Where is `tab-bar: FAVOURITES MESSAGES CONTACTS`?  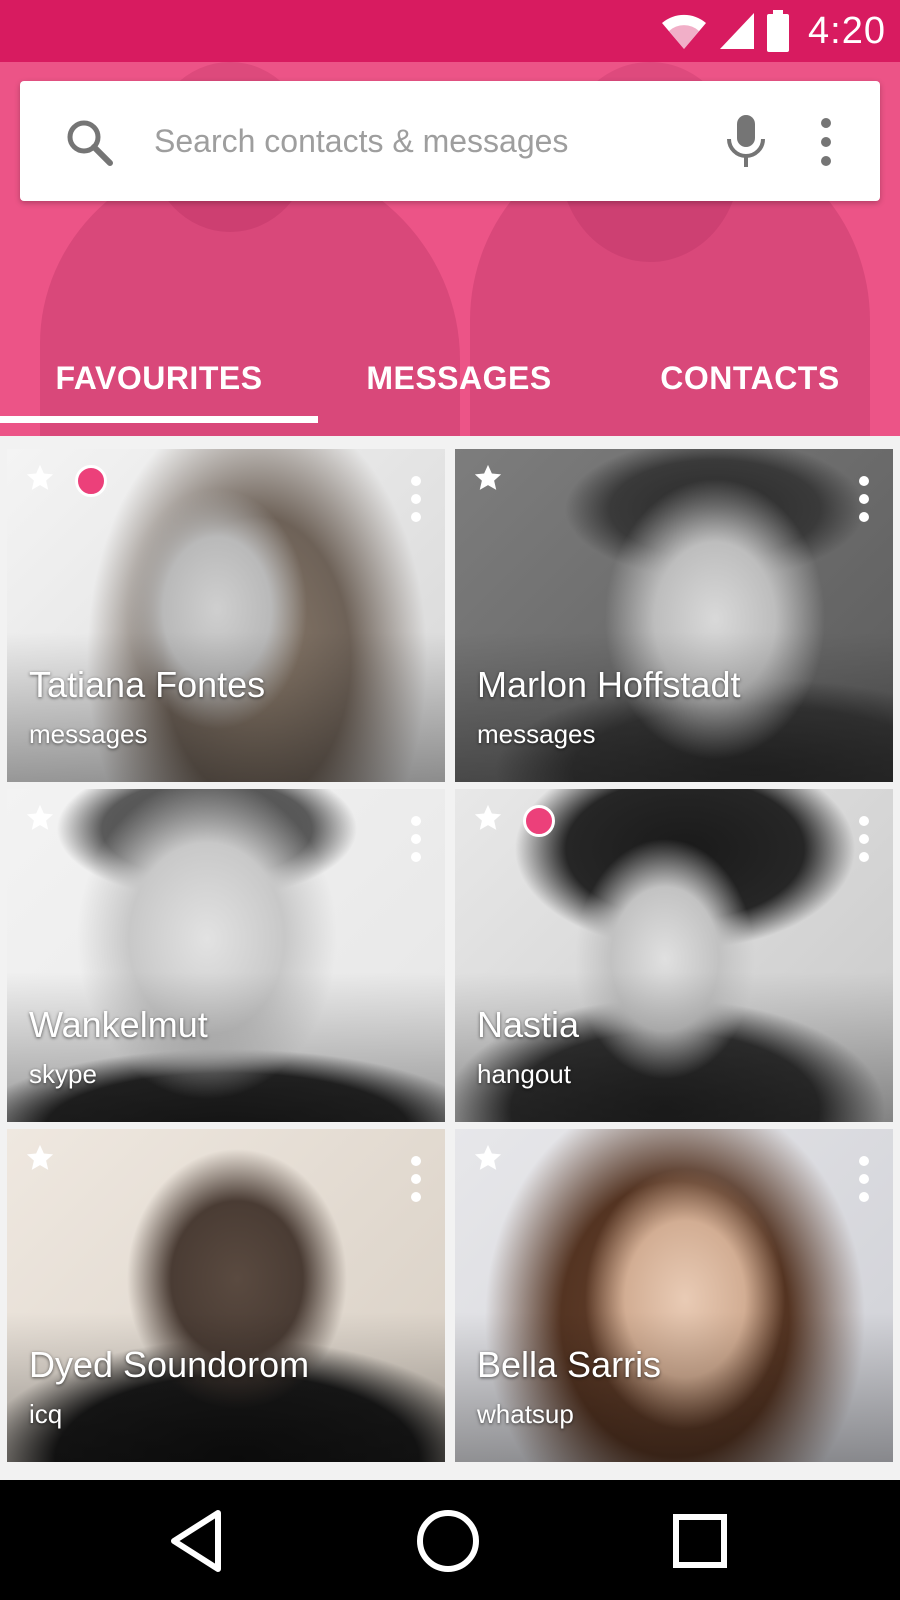 tab-bar: FAVOURITES MESSAGES CONTACTS is located at coordinates (450, 385).